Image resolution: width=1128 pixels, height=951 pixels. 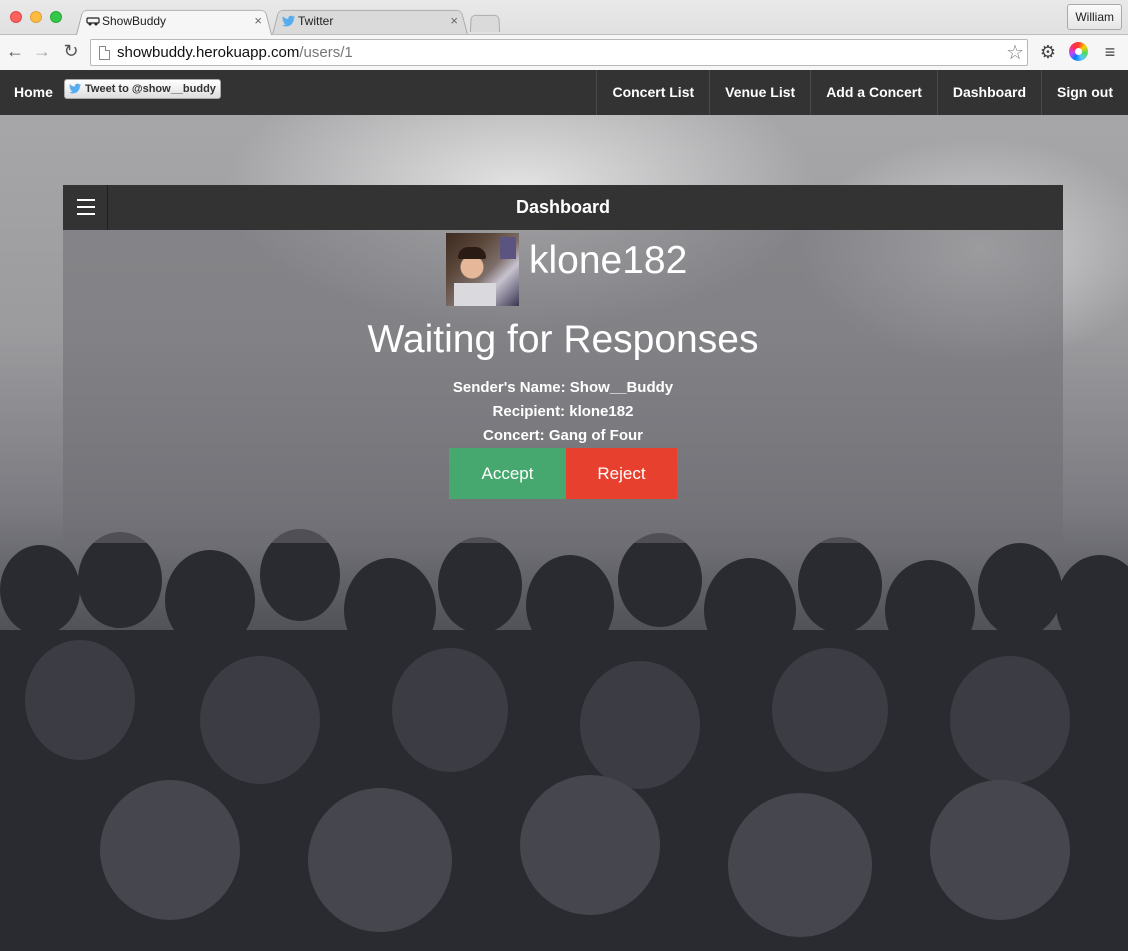 I want to click on color-wheel-extension-icon, so click(x=1078, y=51).